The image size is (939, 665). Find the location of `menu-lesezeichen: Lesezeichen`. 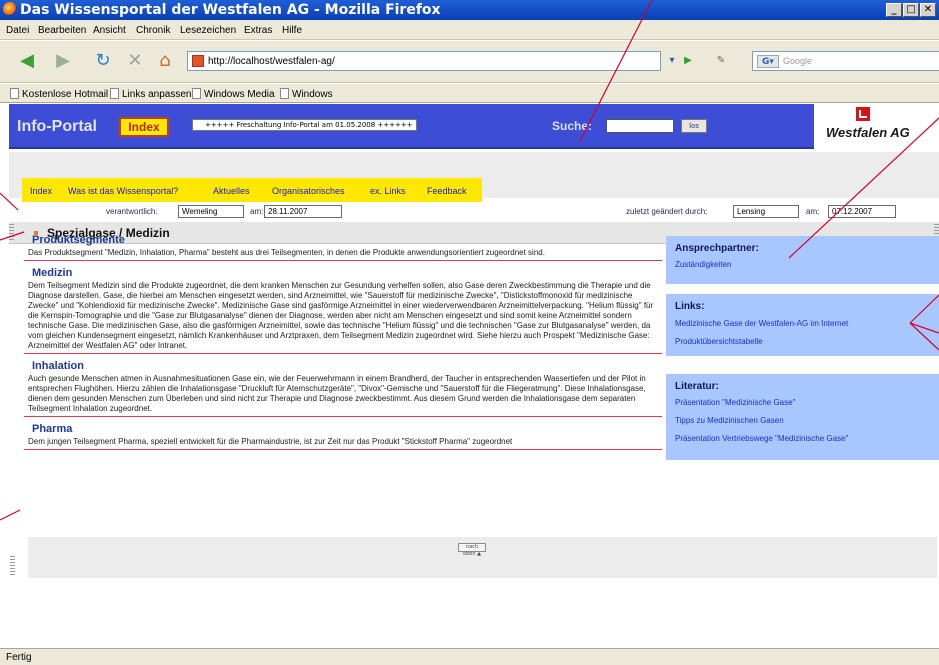

menu-lesezeichen: Lesezeichen is located at coordinates (208, 30).